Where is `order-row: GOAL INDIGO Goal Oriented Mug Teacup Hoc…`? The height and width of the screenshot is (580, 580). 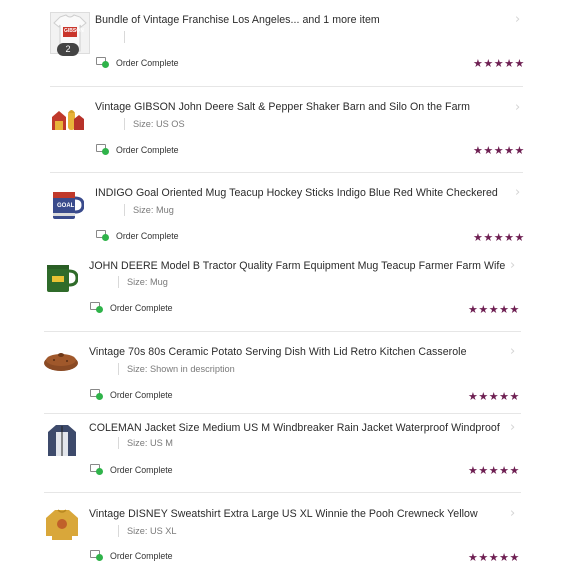
order-row: GOAL INDIGO Goal Oriented Mug Teacup Hoc… is located at coordinates (290, 210).